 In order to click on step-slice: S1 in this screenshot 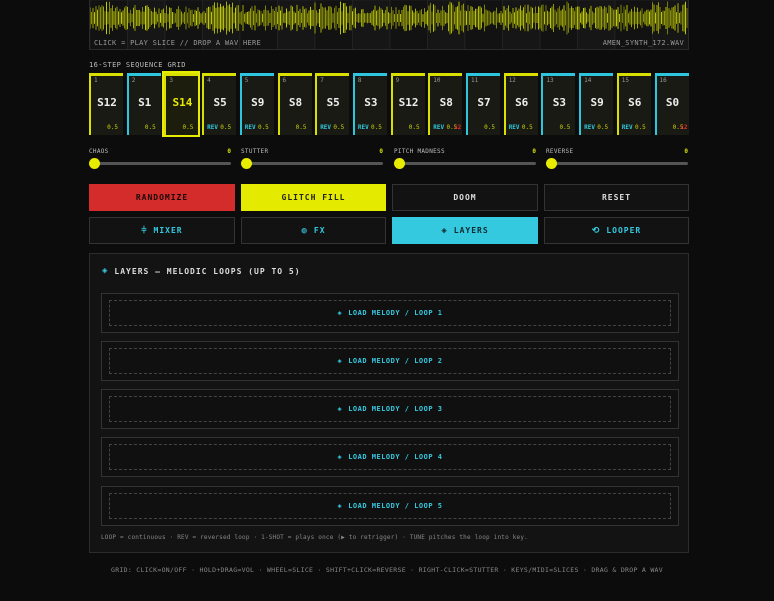, I will do `click(145, 102)`.